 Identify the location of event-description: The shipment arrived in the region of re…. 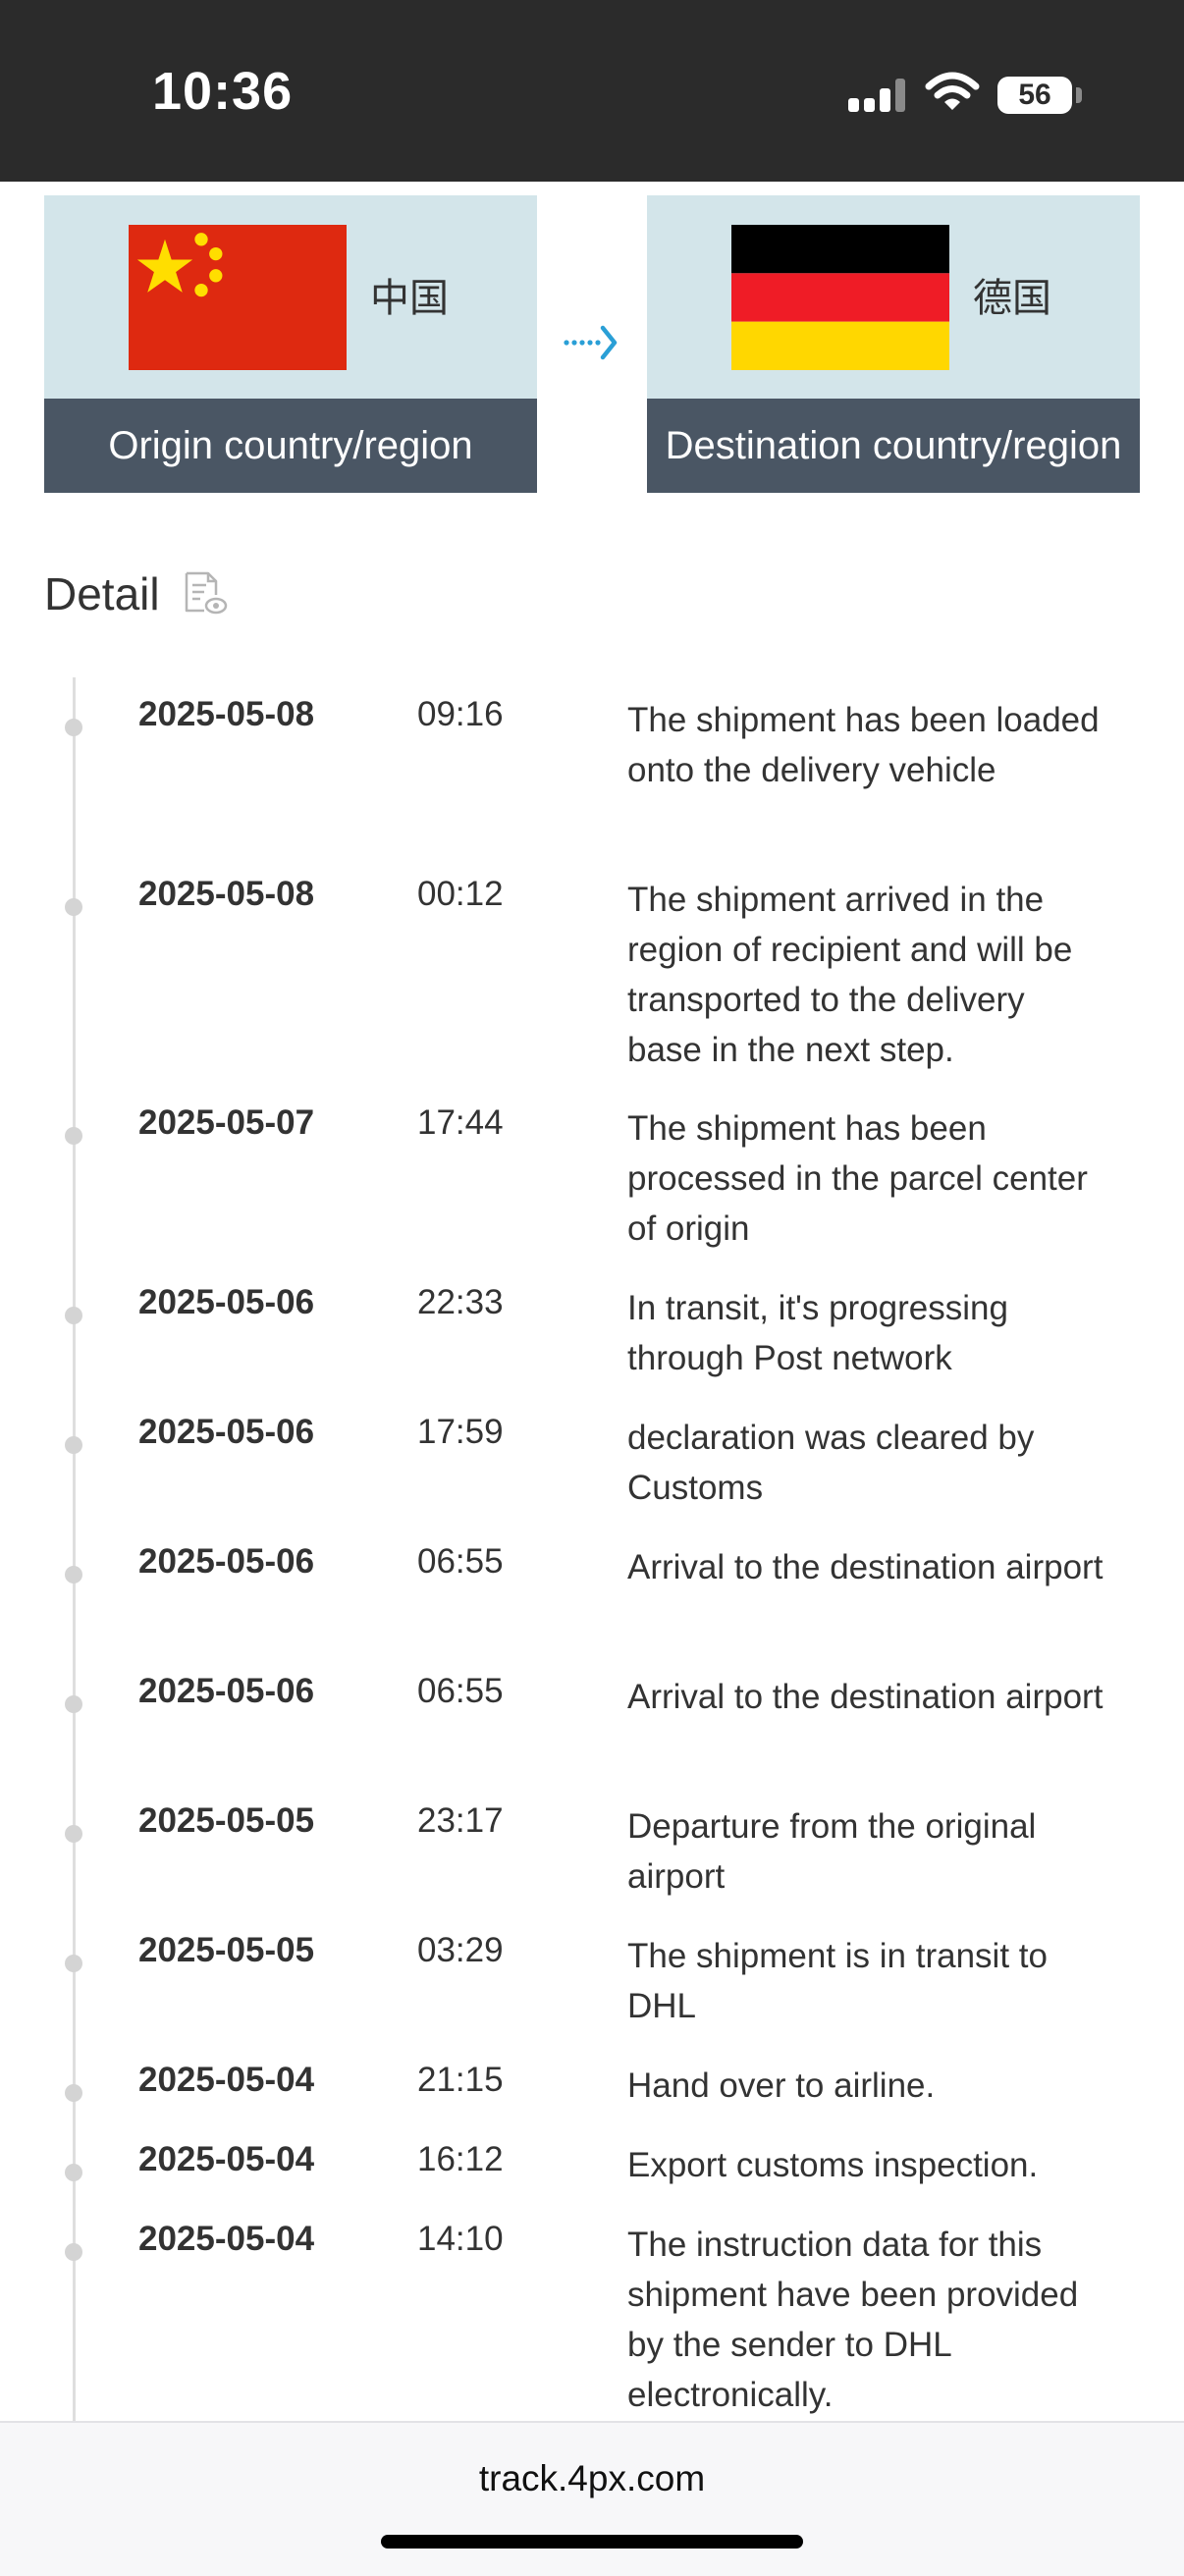
(850, 975).